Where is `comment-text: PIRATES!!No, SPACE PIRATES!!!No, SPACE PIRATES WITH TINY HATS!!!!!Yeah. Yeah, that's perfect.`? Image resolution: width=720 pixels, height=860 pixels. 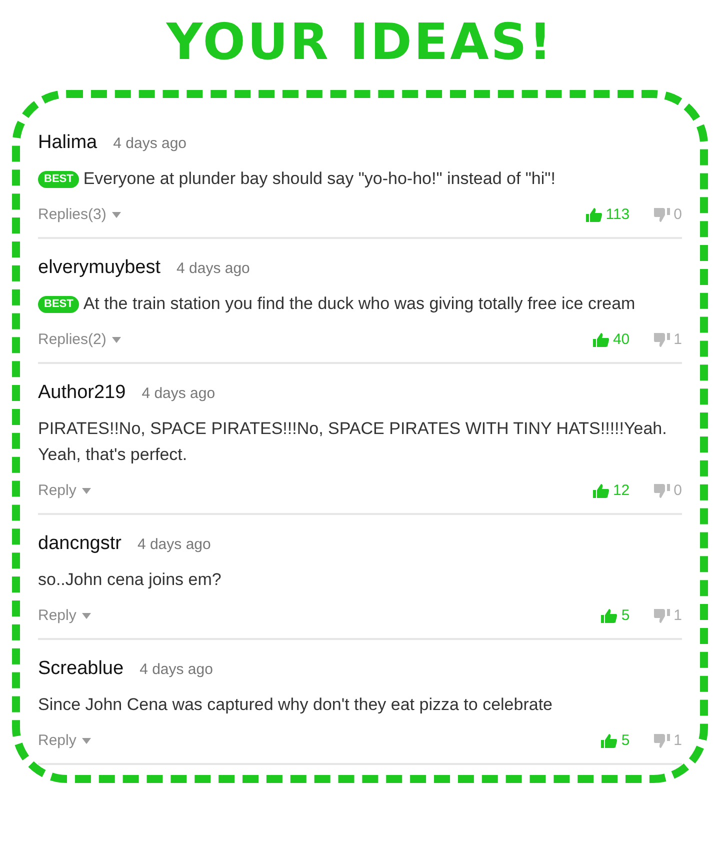
comment-text: PIRATES!!No, SPACE PIRATES!!!No, SPACE PIRATES WITH TINY HATS!!!!!Yeah. Yeah, that's perfect. is located at coordinates (352, 441).